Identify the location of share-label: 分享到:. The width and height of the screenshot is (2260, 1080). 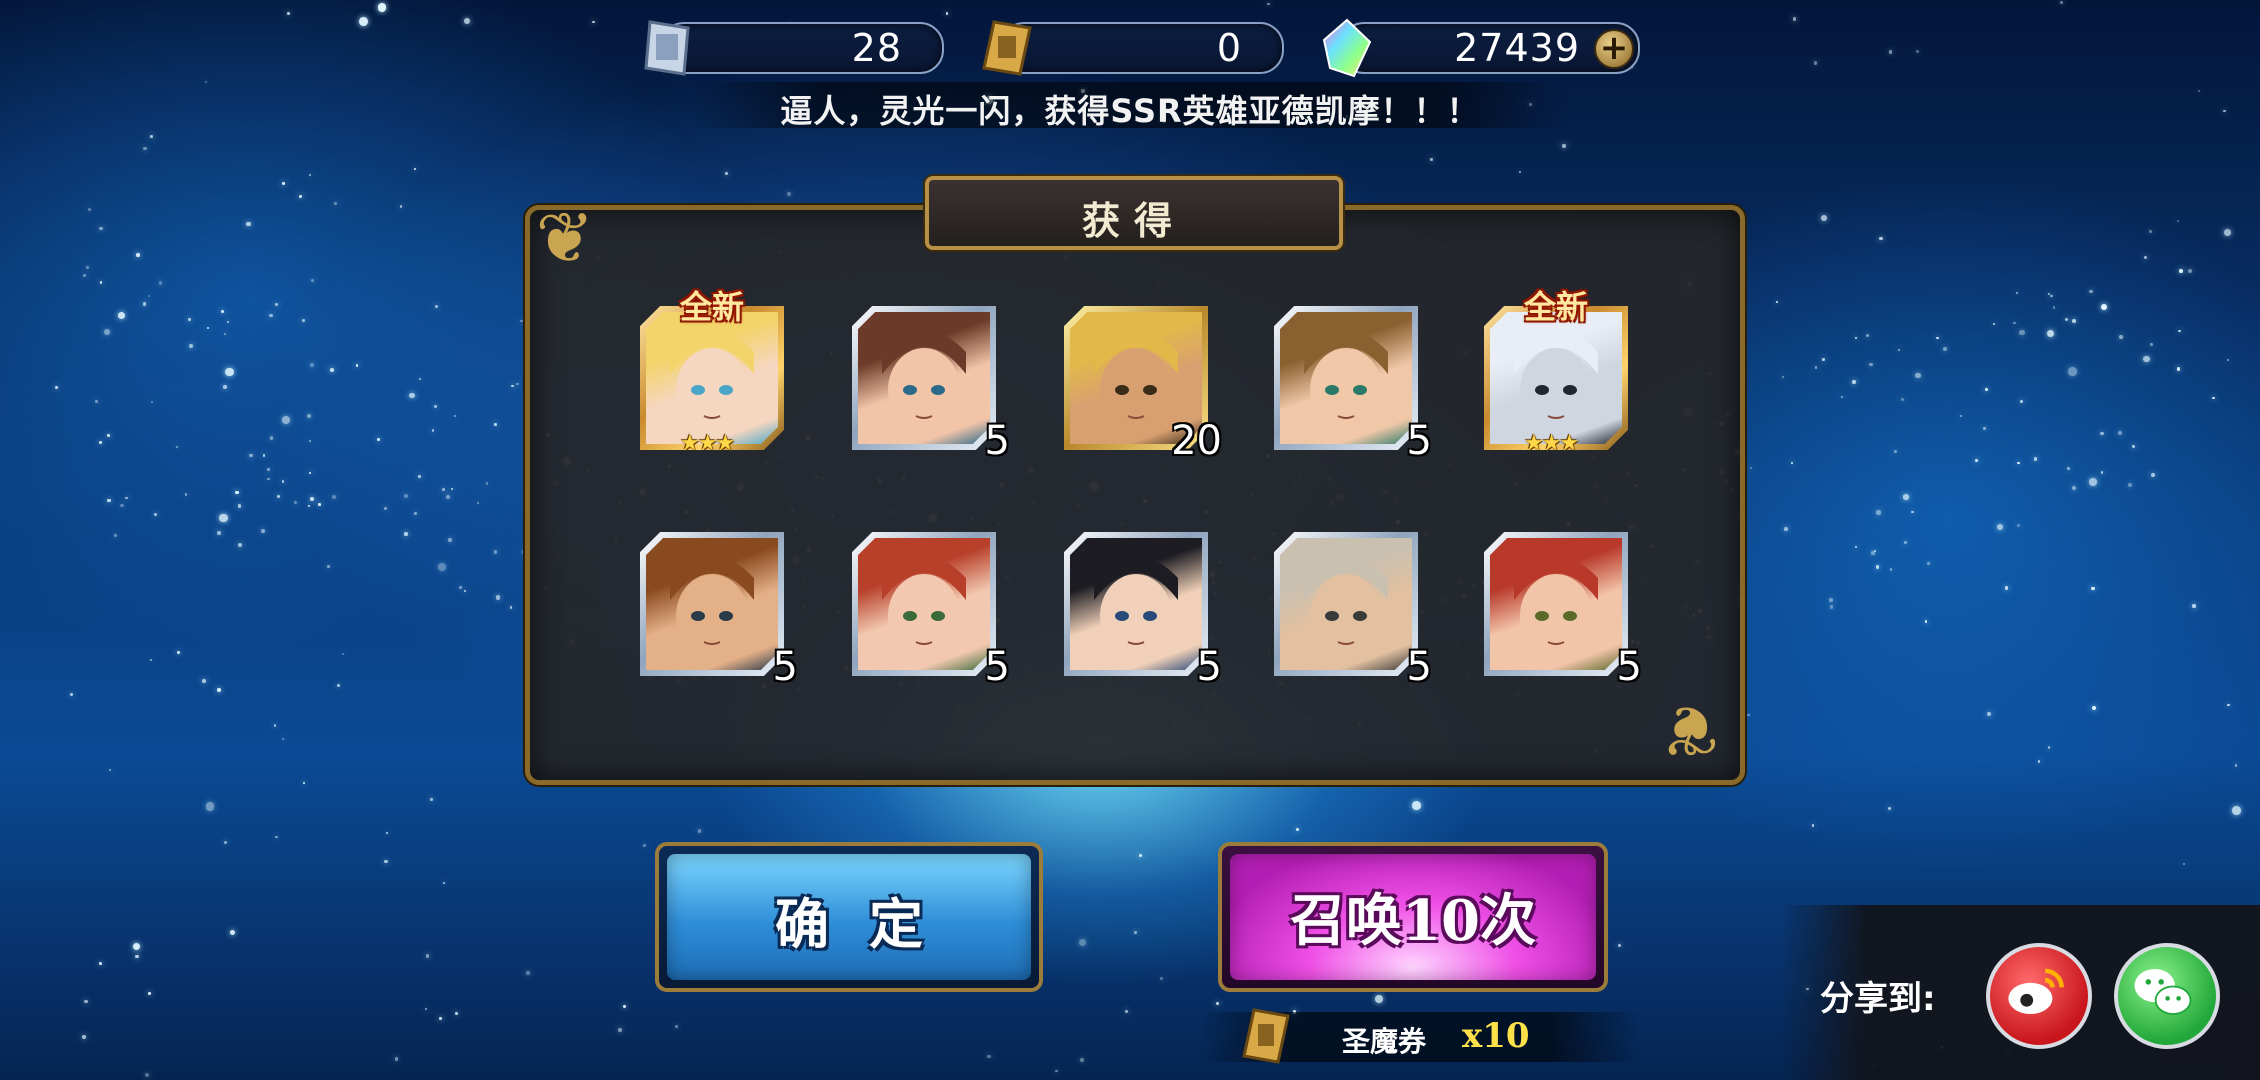
(1878, 999).